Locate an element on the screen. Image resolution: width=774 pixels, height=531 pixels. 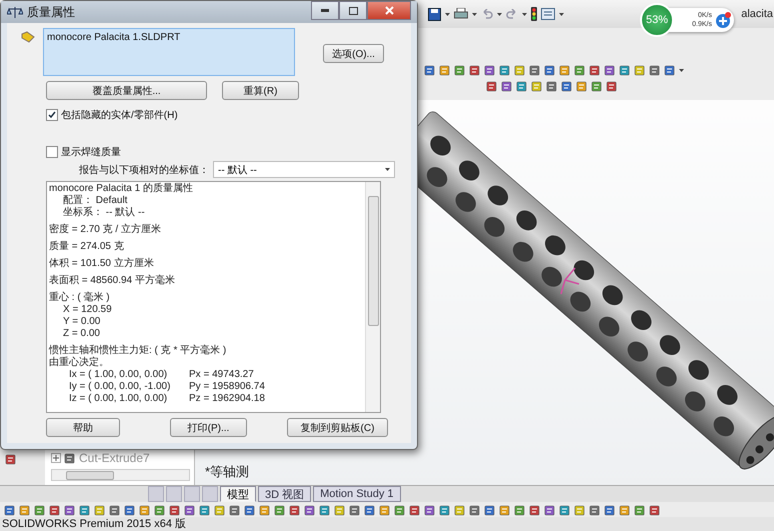
close-button is located at coordinates (389, 10).